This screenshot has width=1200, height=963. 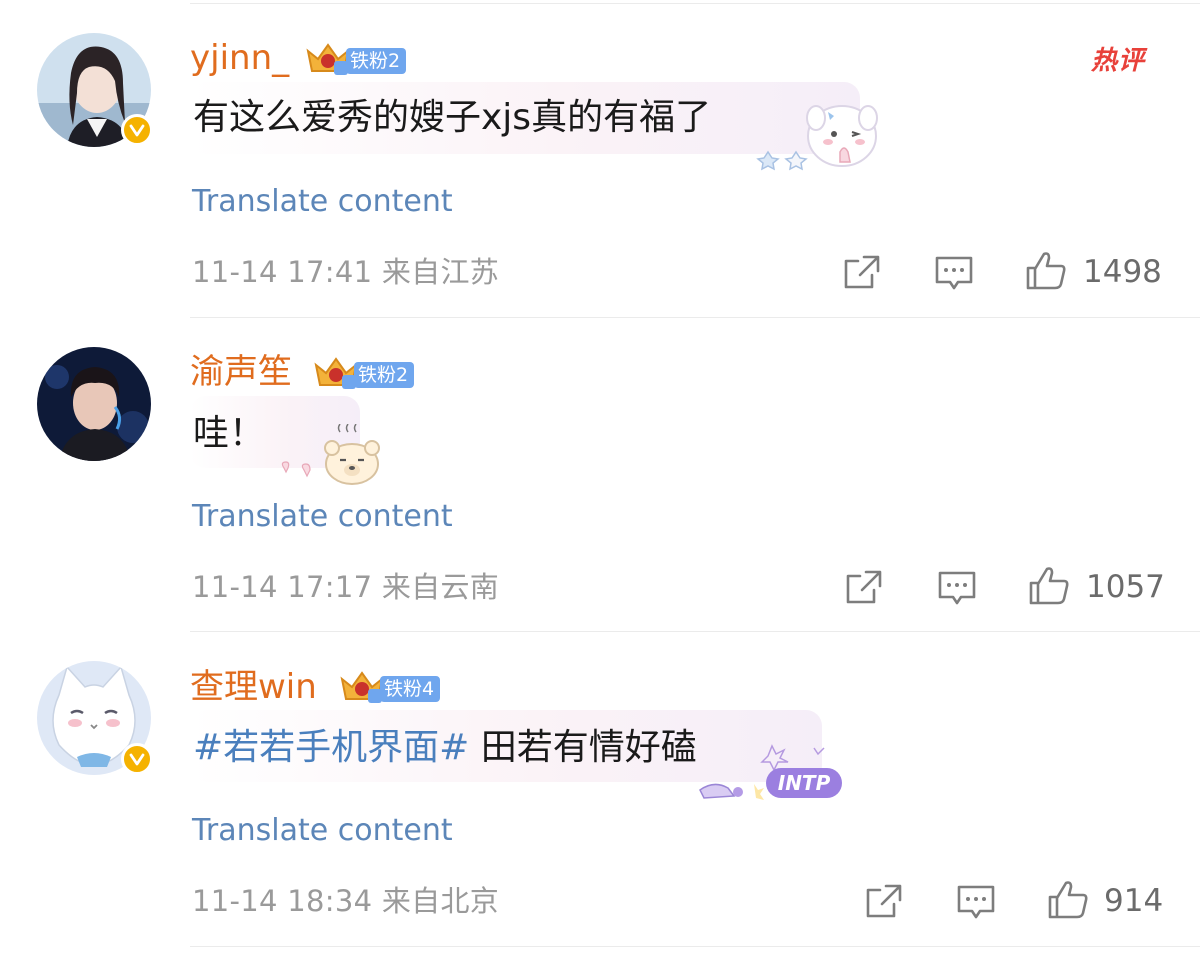 What do you see at coordinates (1134, 901) in the screenshot?
I see `like-count: 914` at bounding box center [1134, 901].